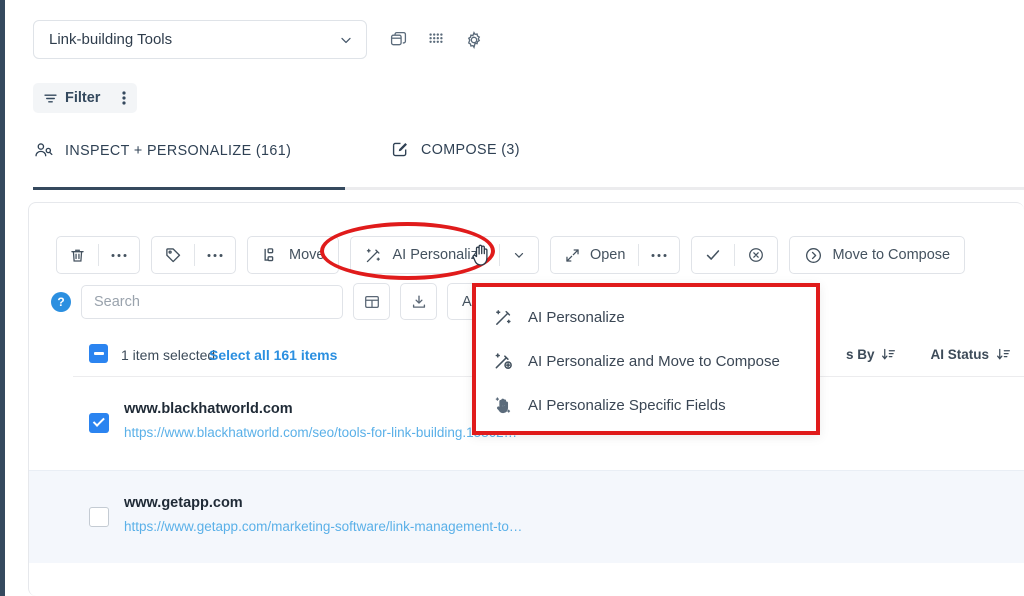 The height and width of the screenshot is (596, 1024). Describe the element at coordinates (503, 361) in the screenshot. I see `magic-wand-plus-icon` at that location.